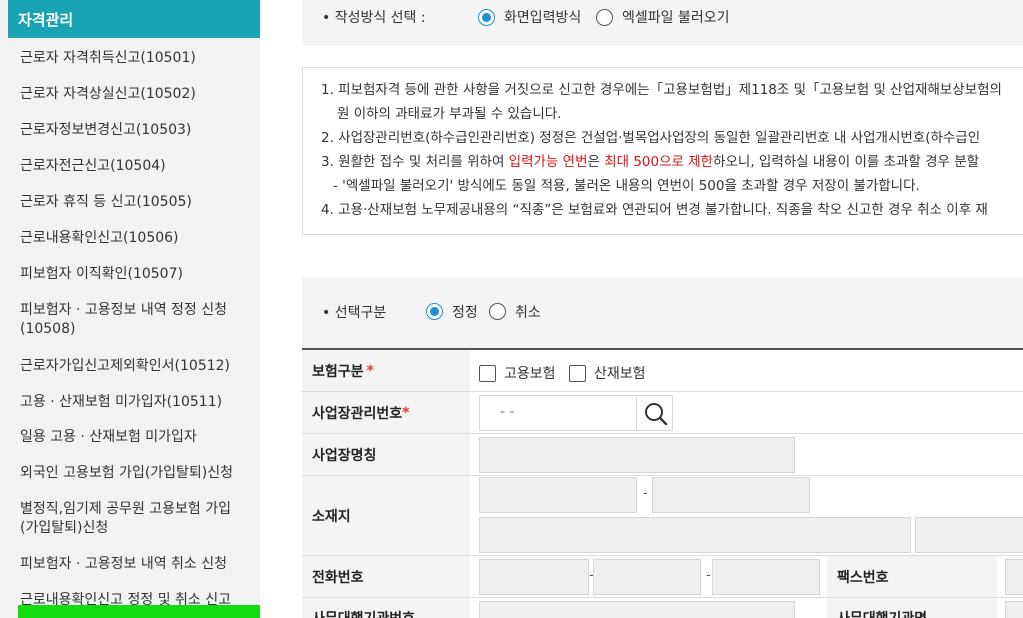 The height and width of the screenshot is (618, 1023). What do you see at coordinates (374, 18) in the screenshot?
I see `input-method-label: • 작성방식 선택 :` at bounding box center [374, 18].